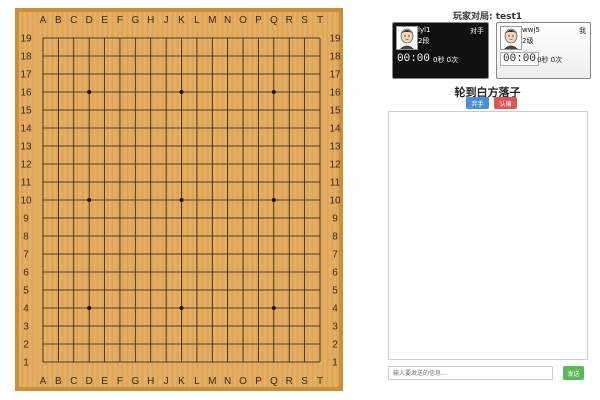 The width and height of the screenshot is (600, 400). I want to click on row-label-right: 4, so click(335, 309).